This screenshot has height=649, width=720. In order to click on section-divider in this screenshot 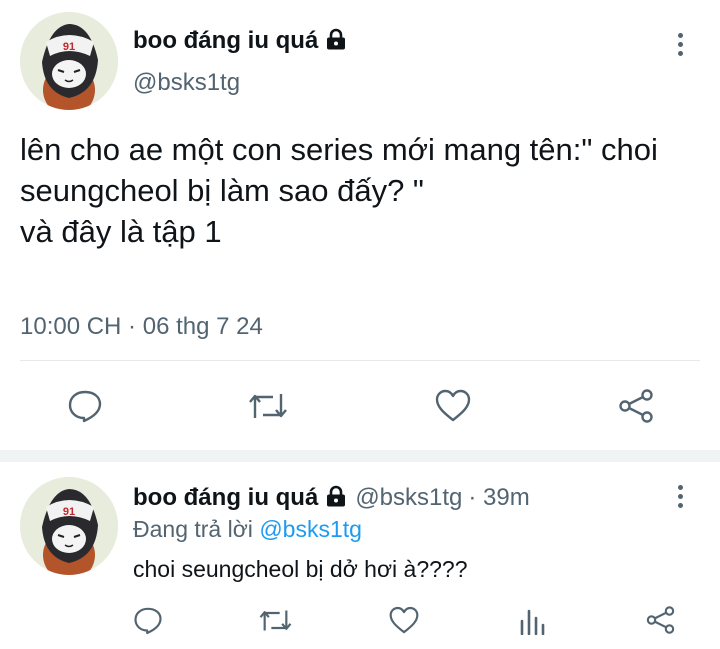, I will do `click(360, 456)`.